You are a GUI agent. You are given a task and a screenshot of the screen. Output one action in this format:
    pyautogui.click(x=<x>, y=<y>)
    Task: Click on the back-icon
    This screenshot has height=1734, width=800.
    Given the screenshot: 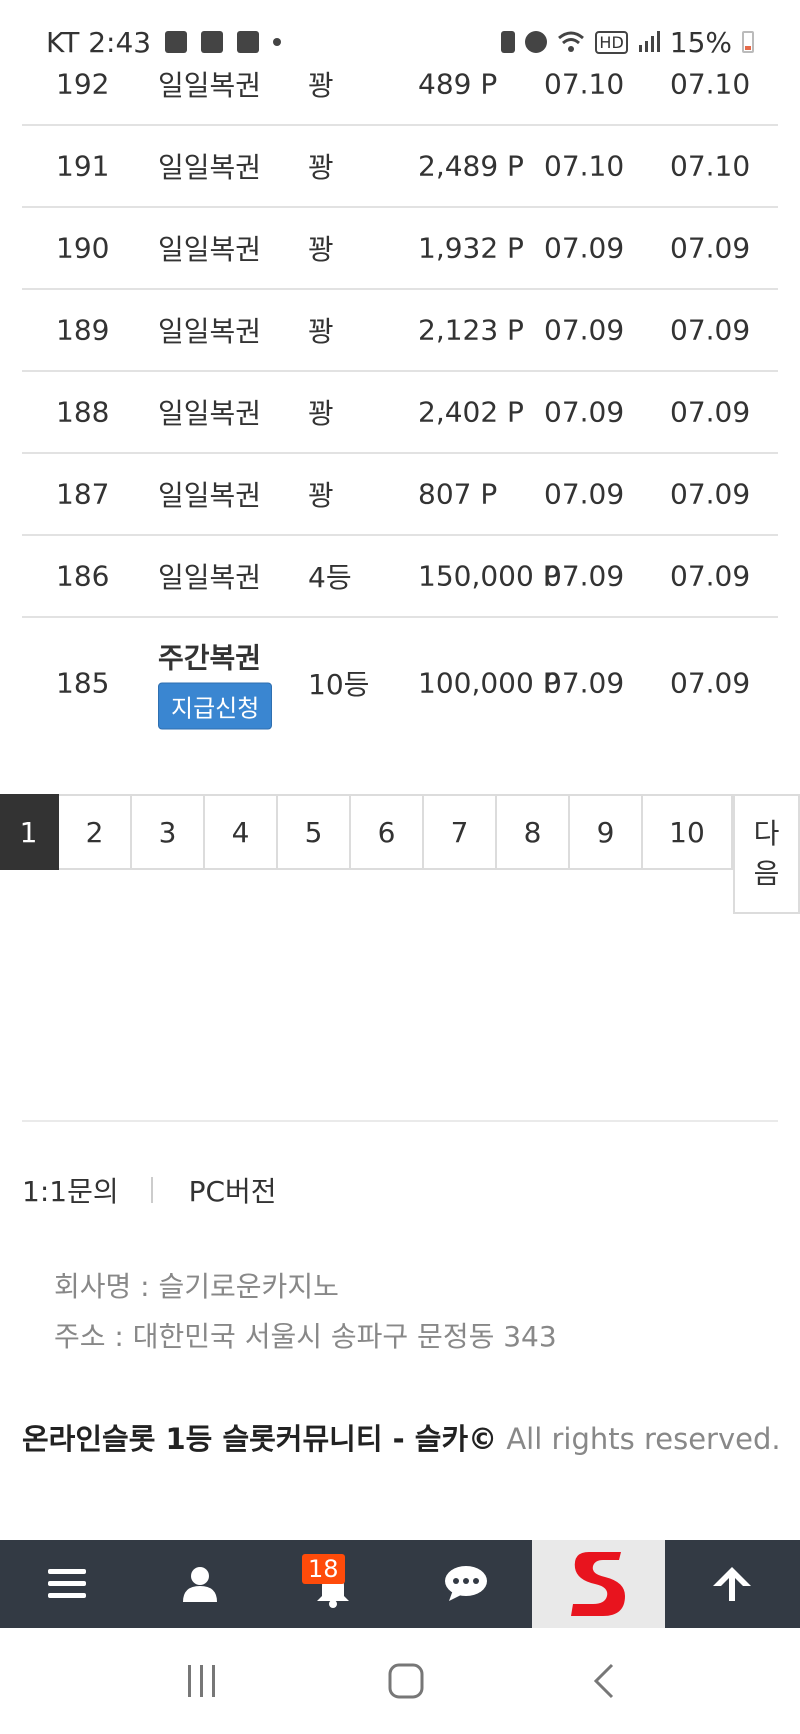 What is the action you would take?
    pyautogui.click(x=604, y=1681)
    